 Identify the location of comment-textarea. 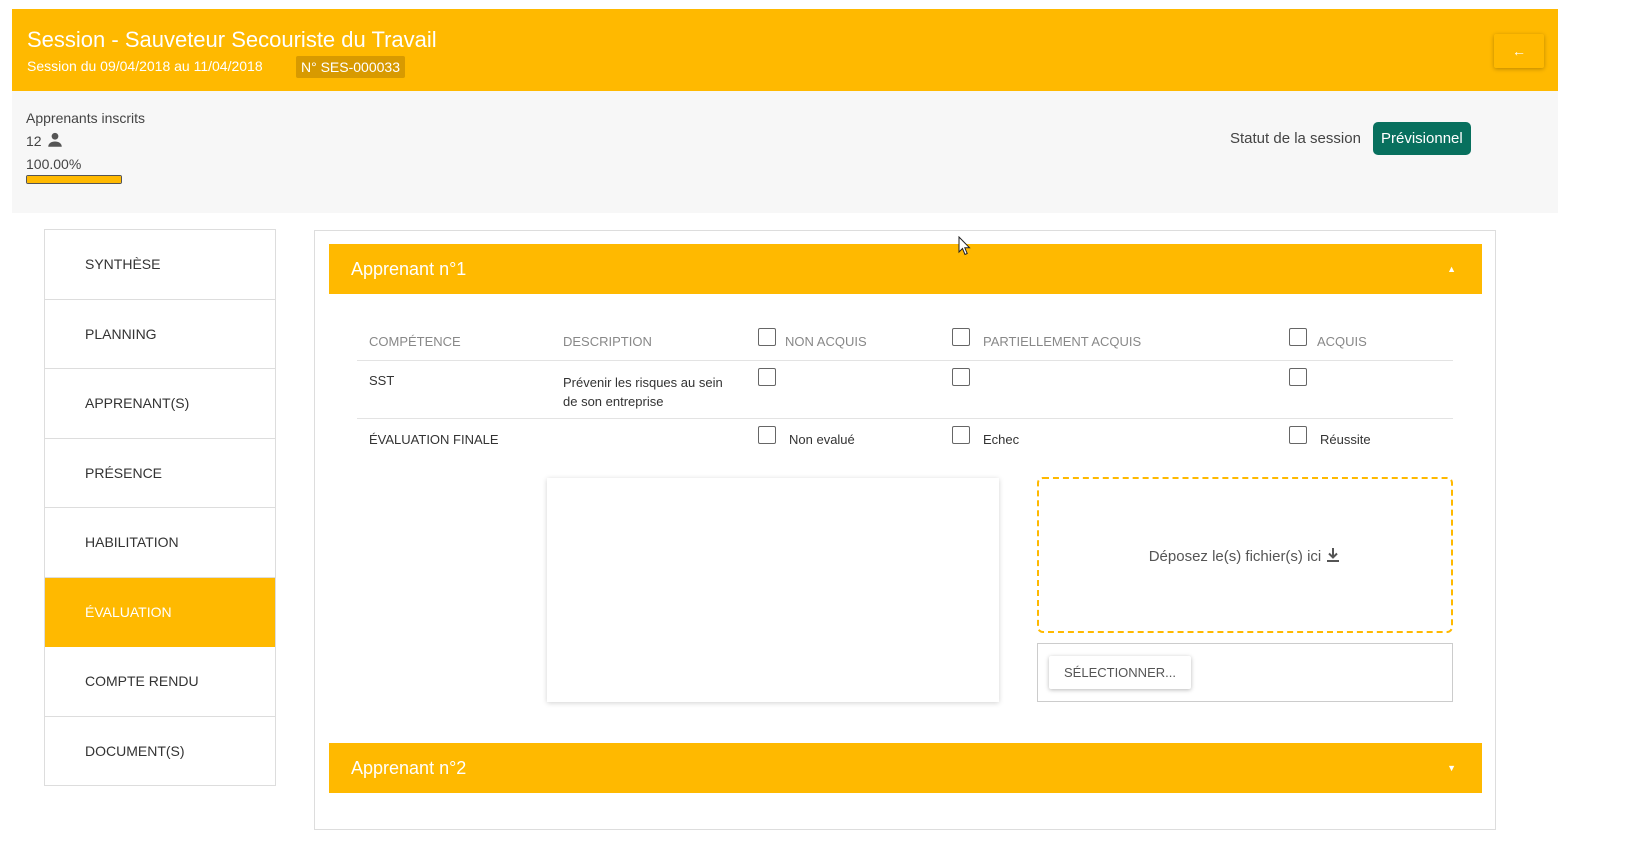
(773, 590).